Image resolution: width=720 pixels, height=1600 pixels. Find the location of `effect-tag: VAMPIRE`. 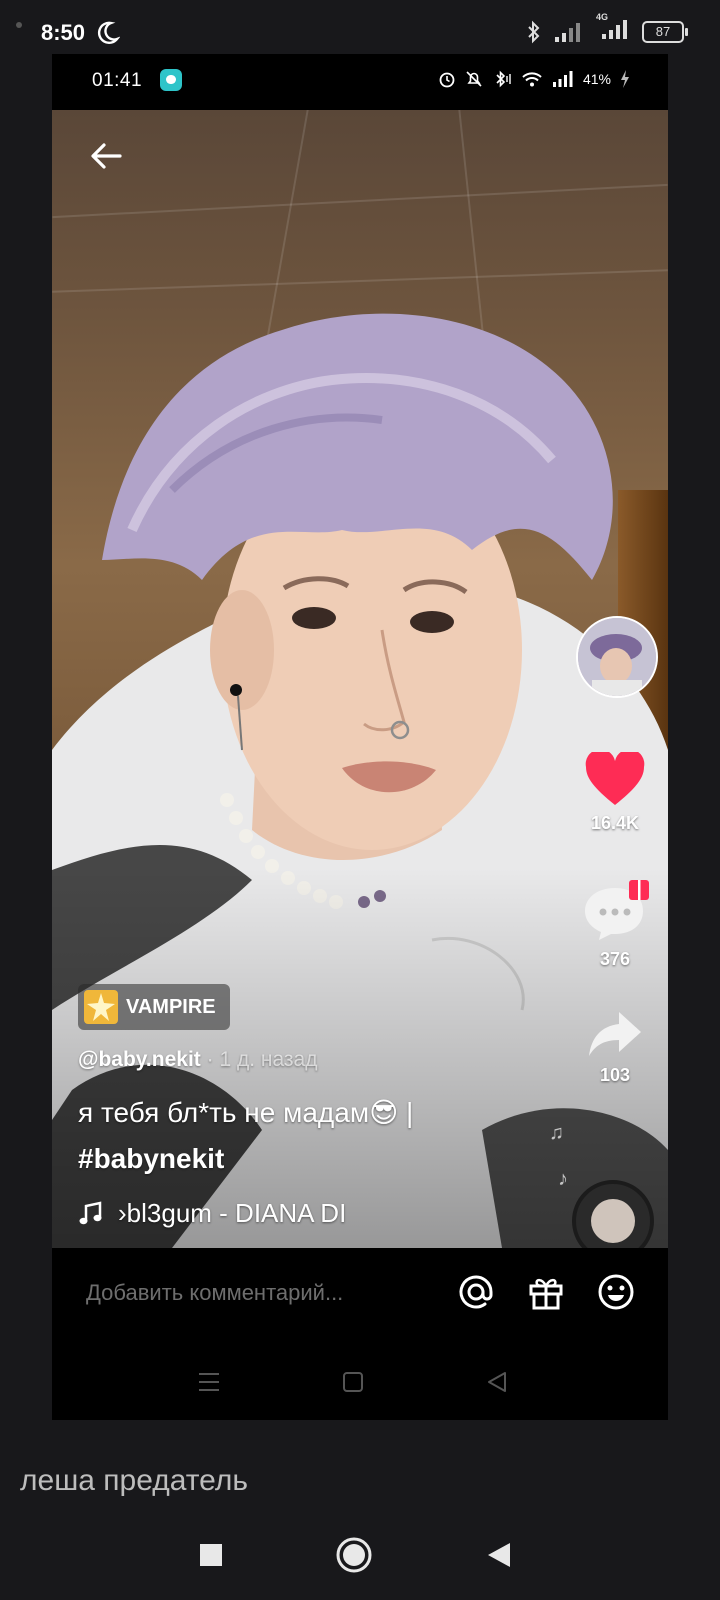

effect-tag: VAMPIRE is located at coordinates (154, 1007).